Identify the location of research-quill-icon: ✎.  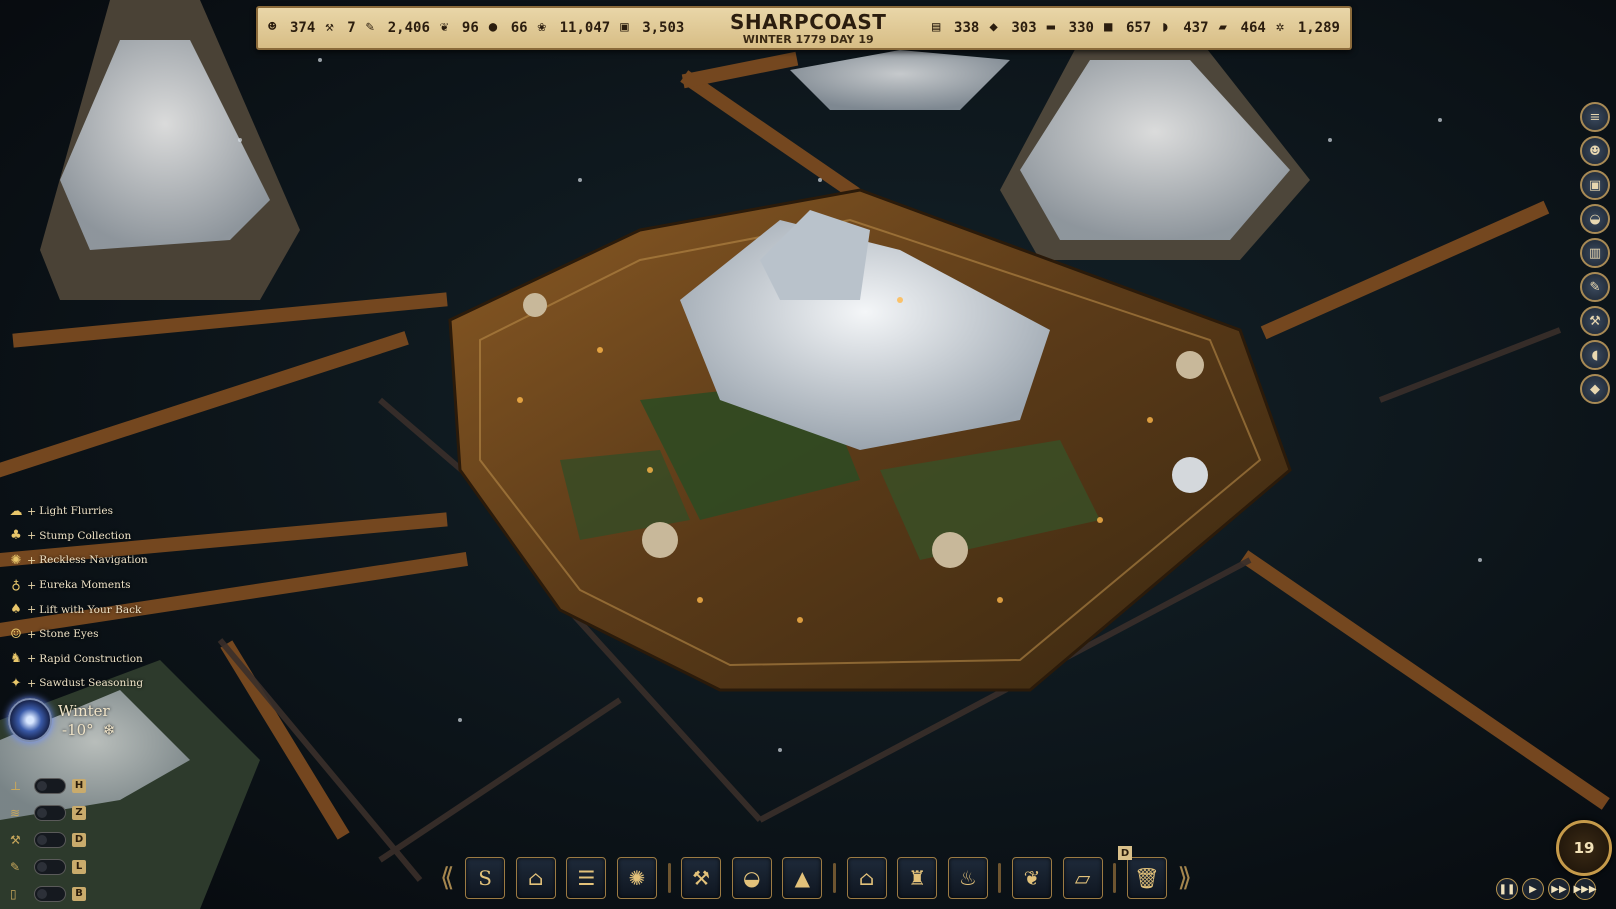
(370, 27).